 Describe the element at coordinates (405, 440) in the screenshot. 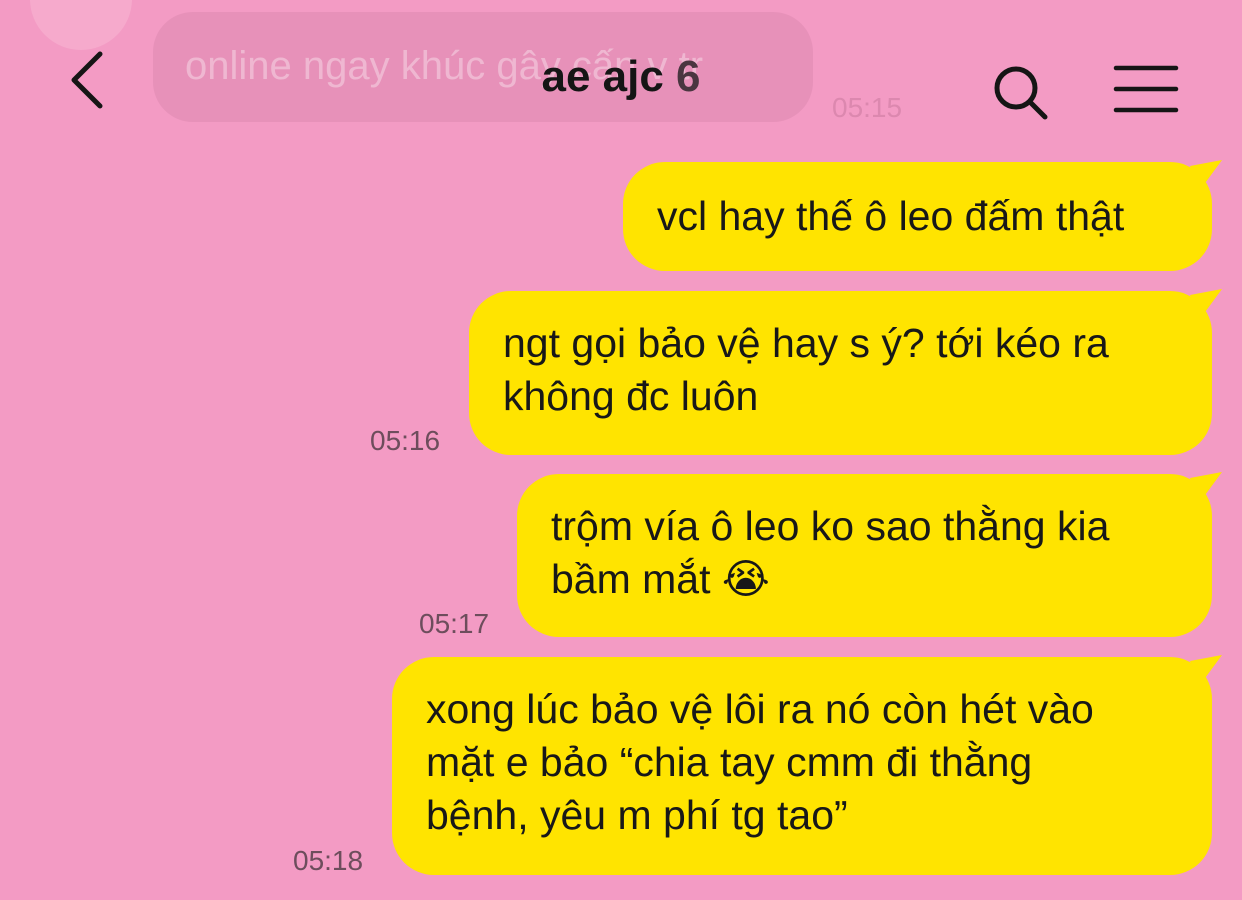

I see `message-time: 05:16` at that location.